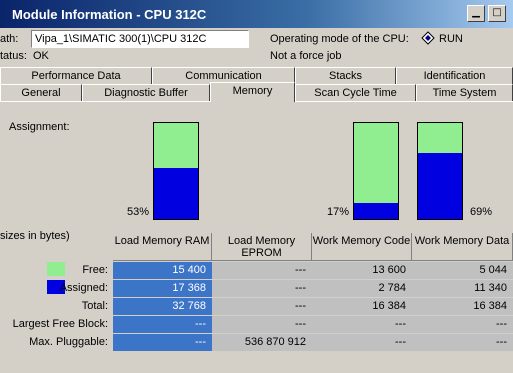 The image size is (513, 373). Describe the element at coordinates (35, 236) in the screenshot. I see `sizes-label: sizes in bytes)` at that location.